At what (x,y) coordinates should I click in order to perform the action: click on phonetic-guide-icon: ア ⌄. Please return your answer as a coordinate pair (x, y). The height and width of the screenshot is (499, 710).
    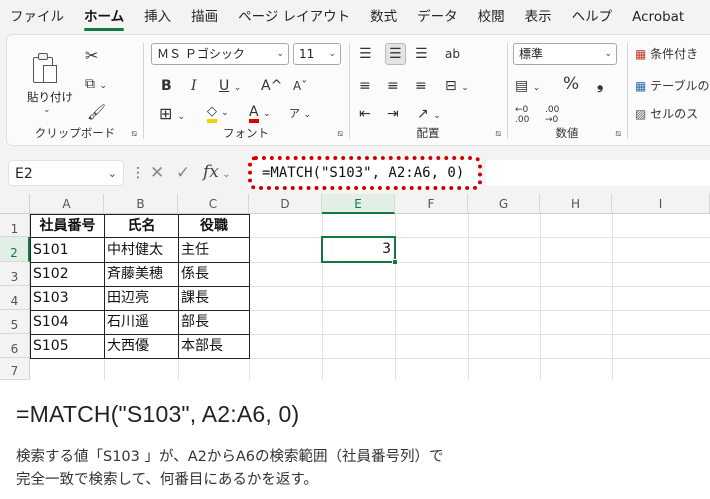
    Looking at the image, I should click on (300, 114).